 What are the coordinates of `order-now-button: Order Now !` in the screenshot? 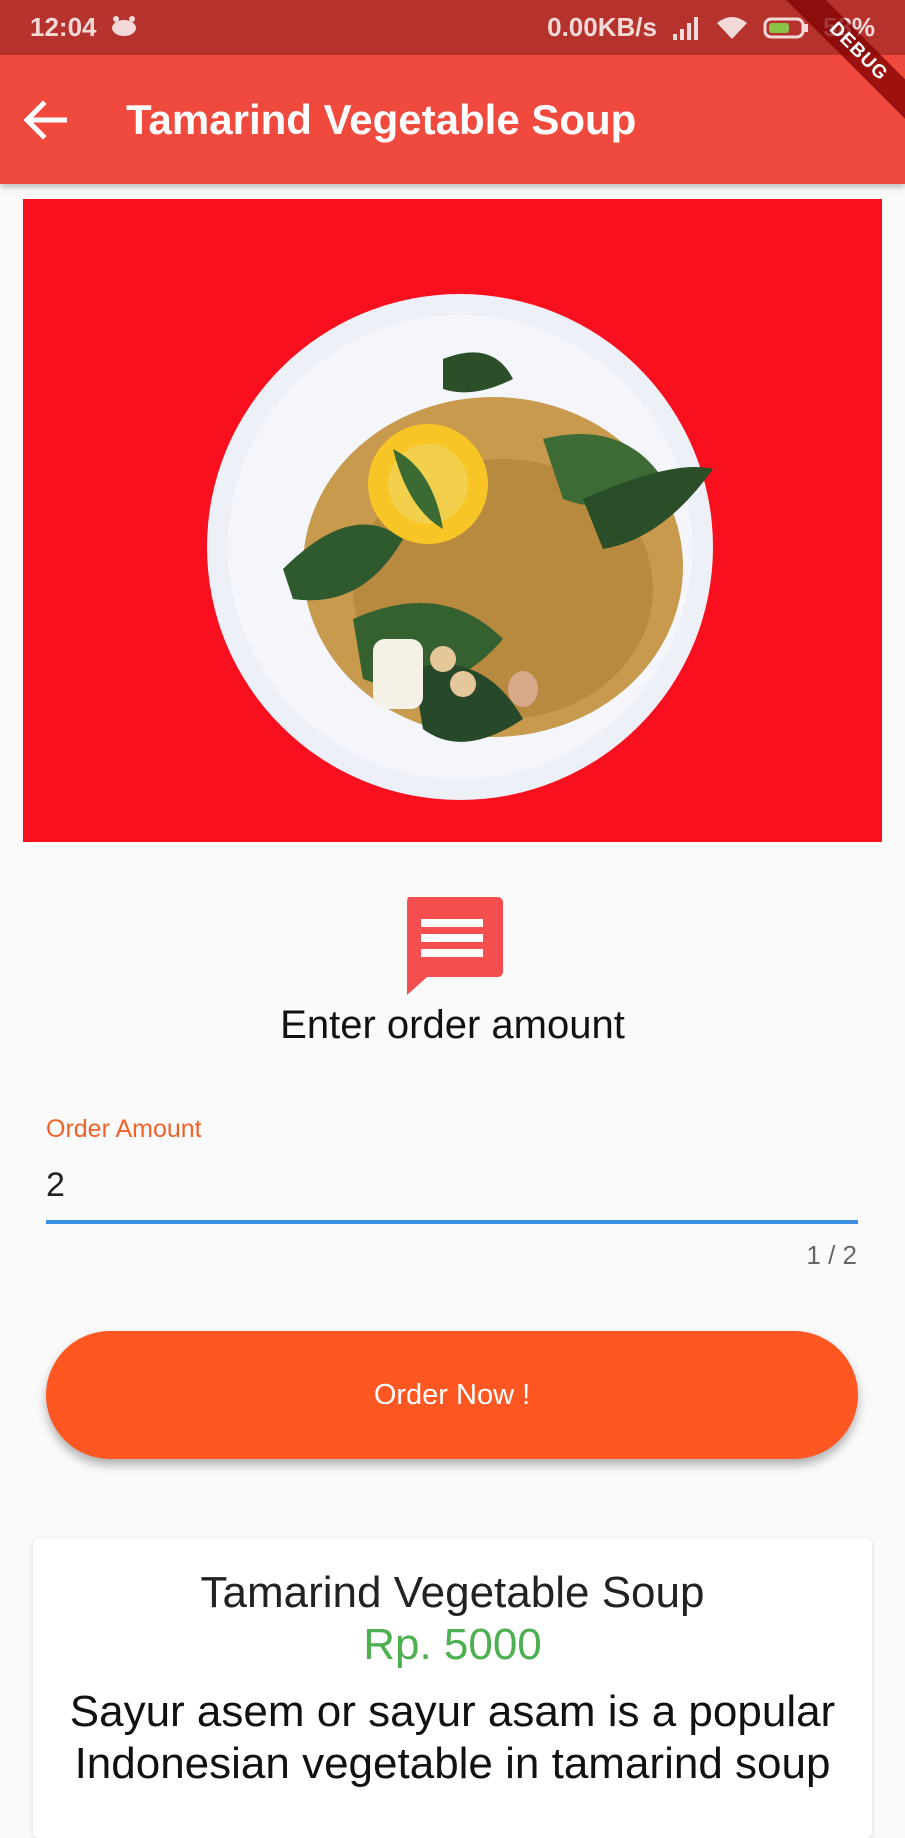 It's located at (452, 1395).